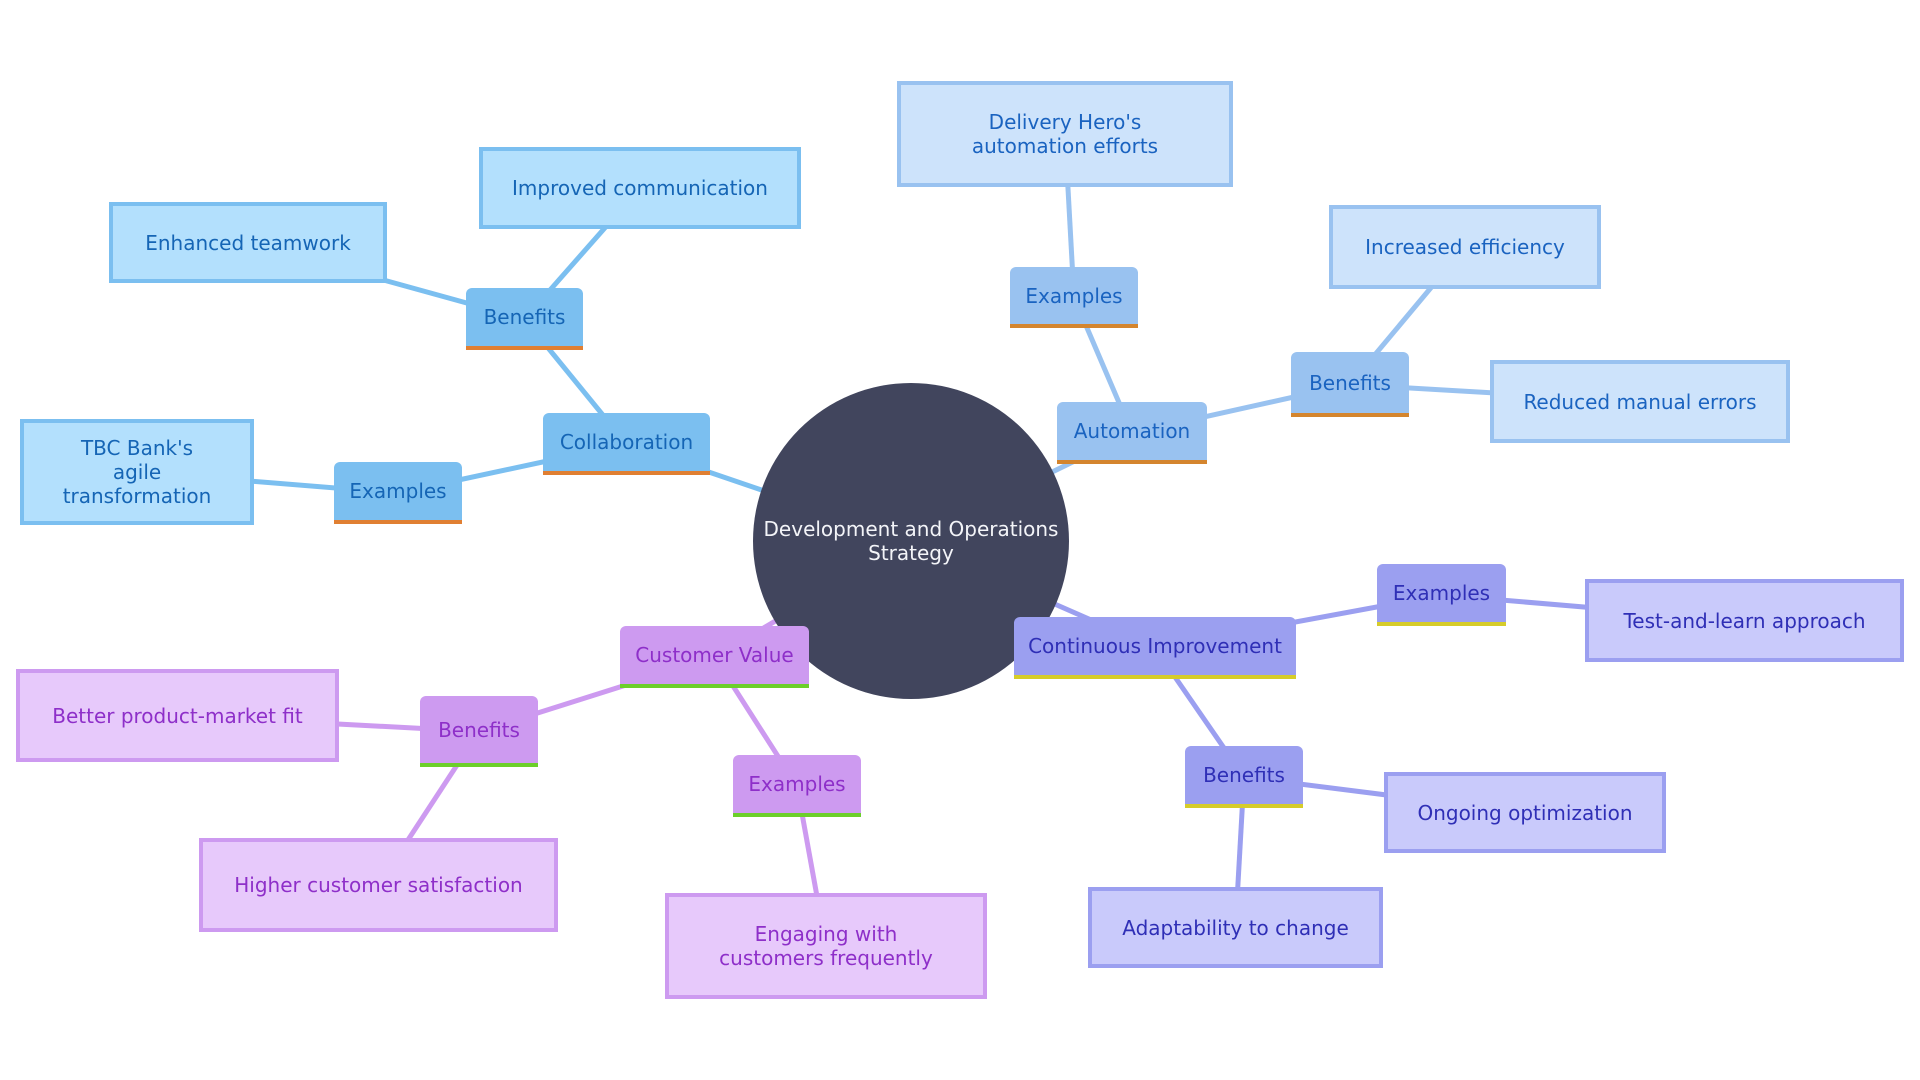 Image resolution: width=1920 pixels, height=1080 pixels. I want to click on node-label: Adaptability to change, so click(1235, 927).